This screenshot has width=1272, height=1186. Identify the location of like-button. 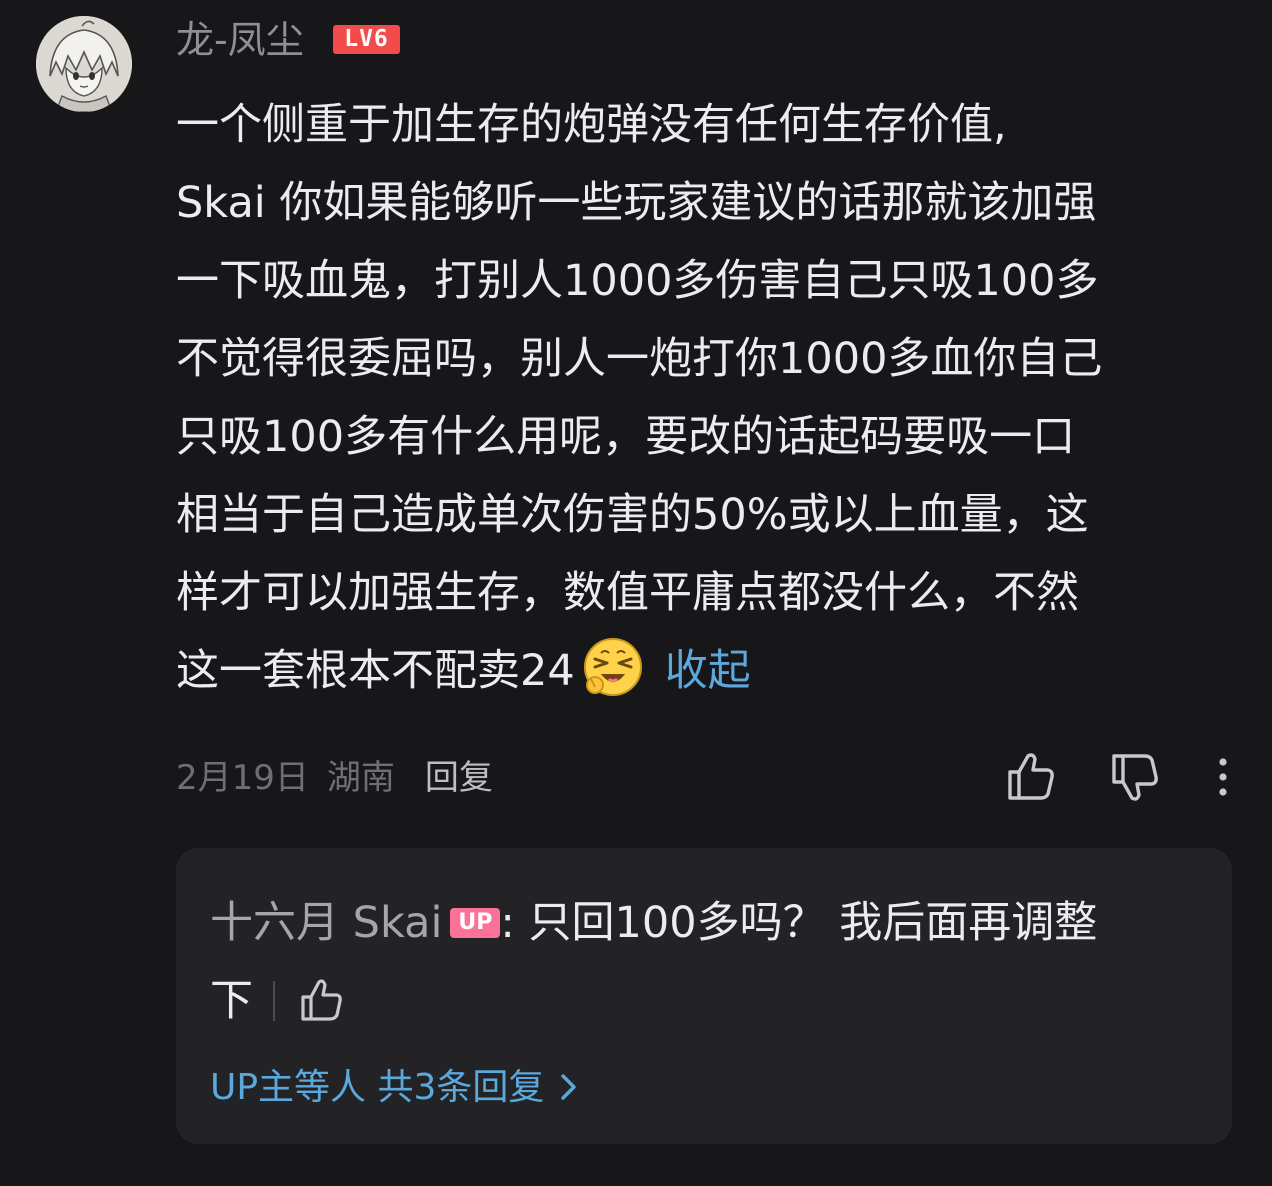
(1031, 776).